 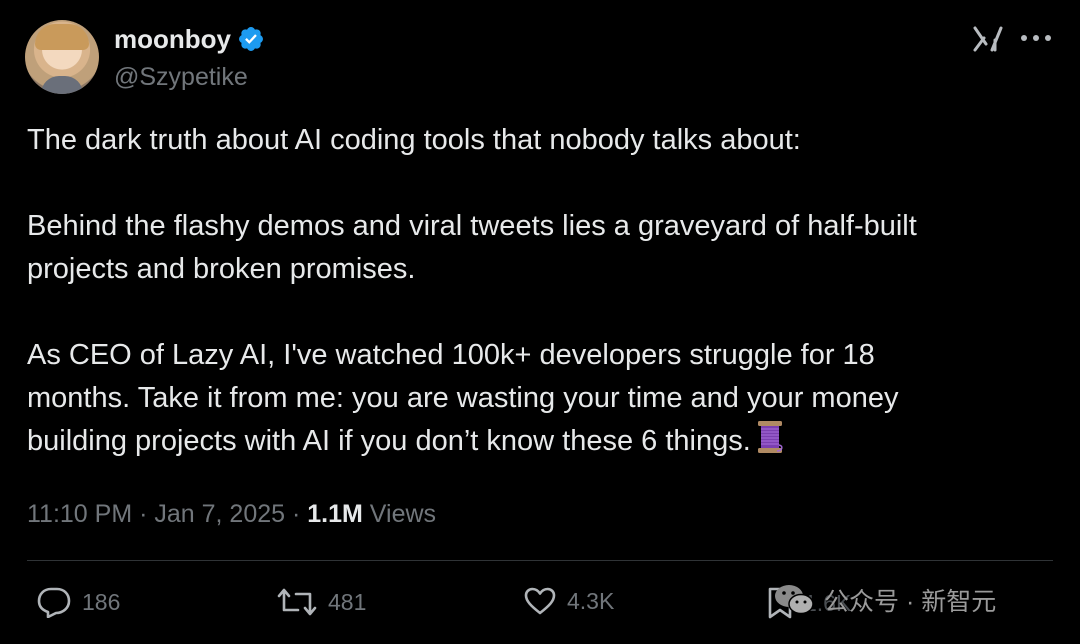 I want to click on like-button: 4.3K, so click(x=568, y=601).